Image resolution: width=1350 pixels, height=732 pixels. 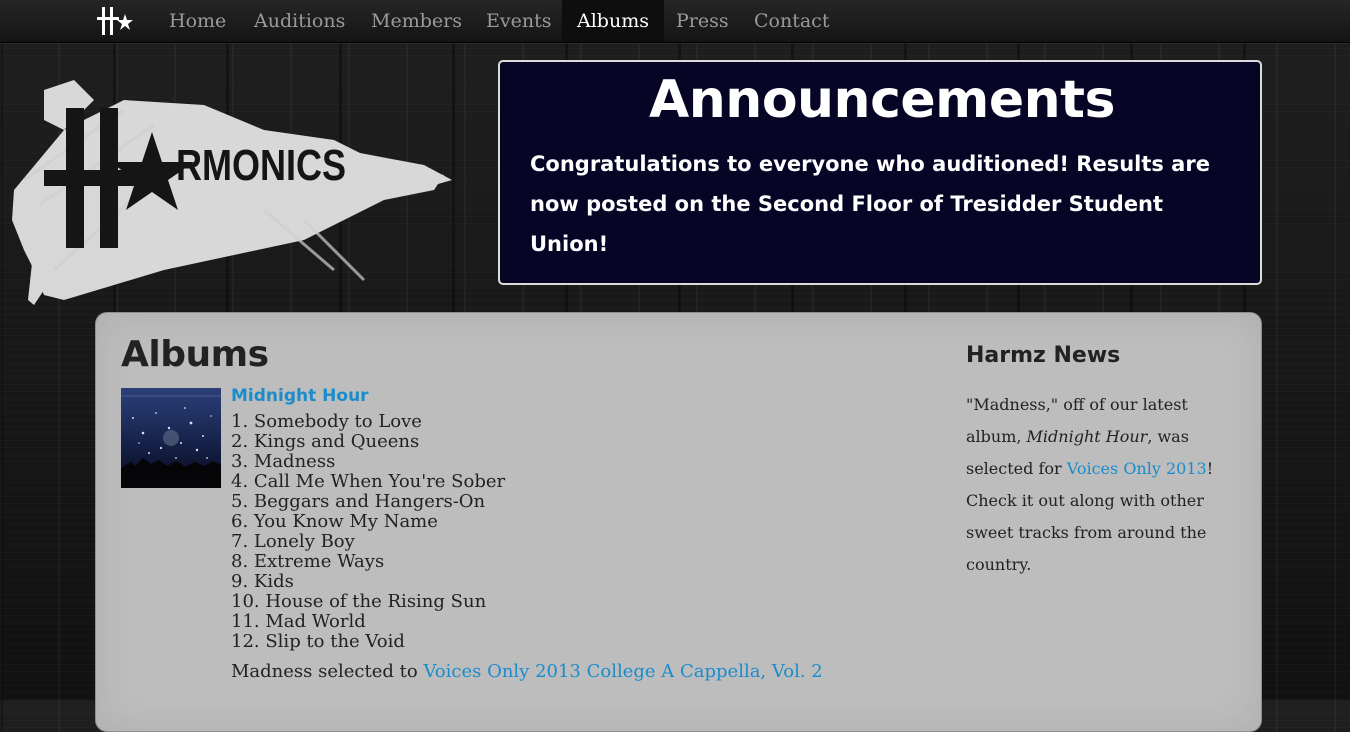 I want to click on track-item: 7. Lonely Boy, so click(x=293, y=541).